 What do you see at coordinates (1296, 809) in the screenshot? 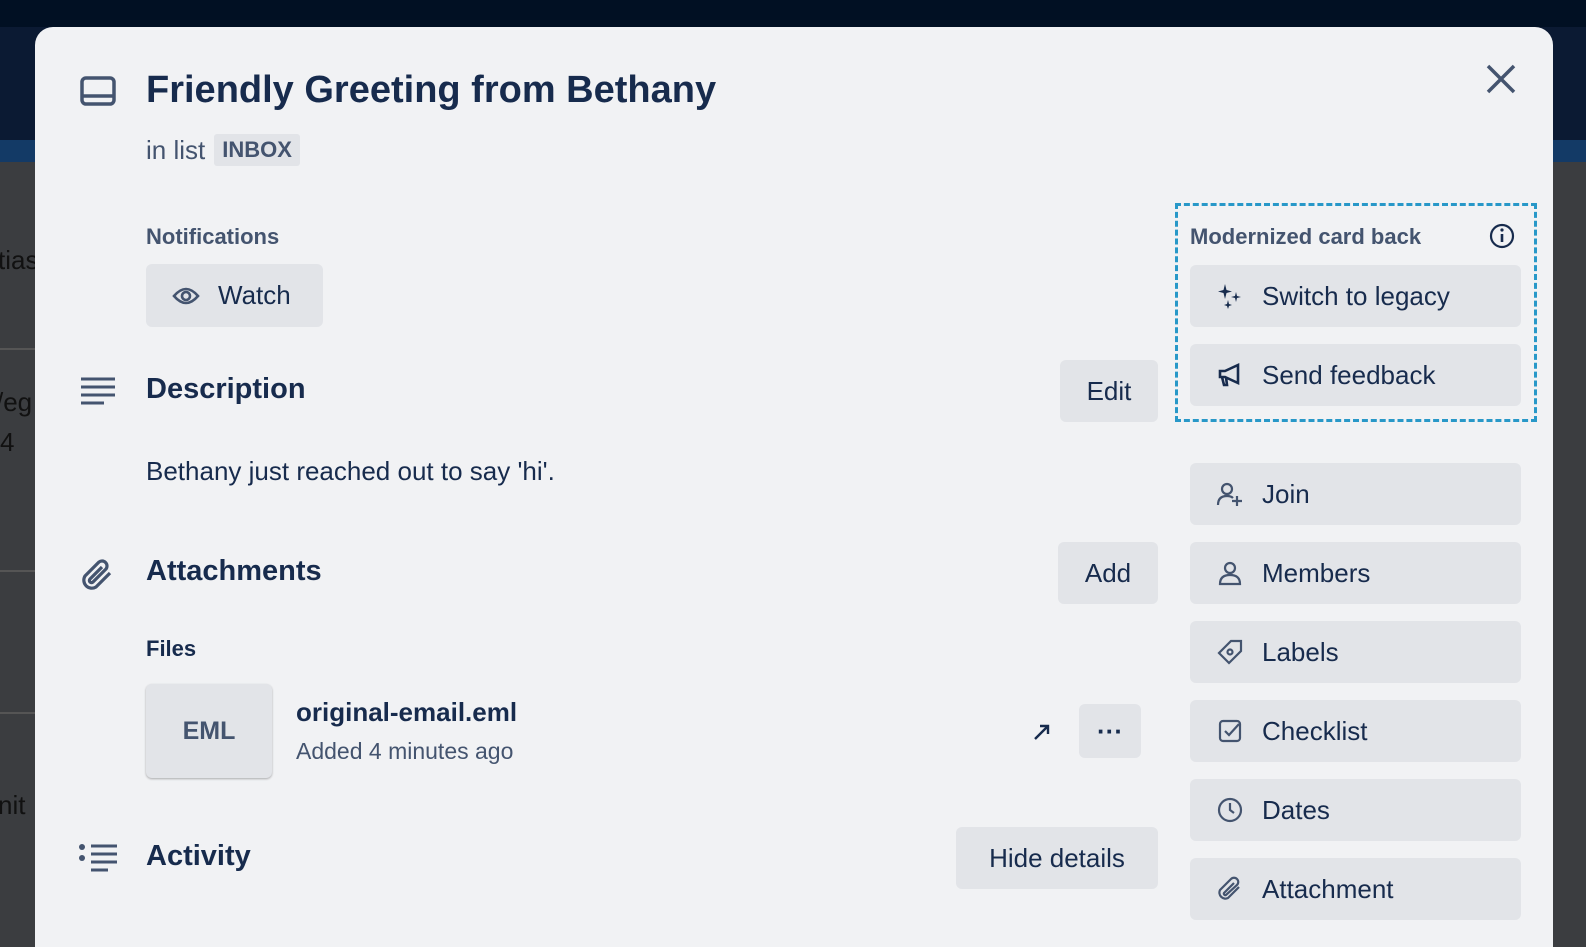
I see `sidebar-item-label: Dates` at bounding box center [1296, 809].